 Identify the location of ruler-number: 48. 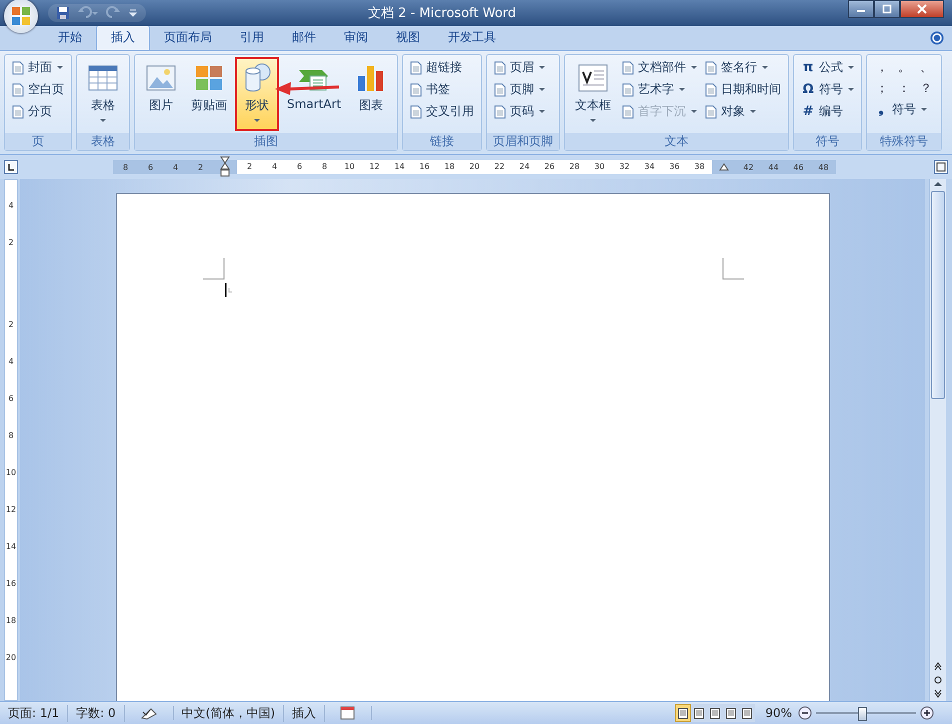
(823, 167).